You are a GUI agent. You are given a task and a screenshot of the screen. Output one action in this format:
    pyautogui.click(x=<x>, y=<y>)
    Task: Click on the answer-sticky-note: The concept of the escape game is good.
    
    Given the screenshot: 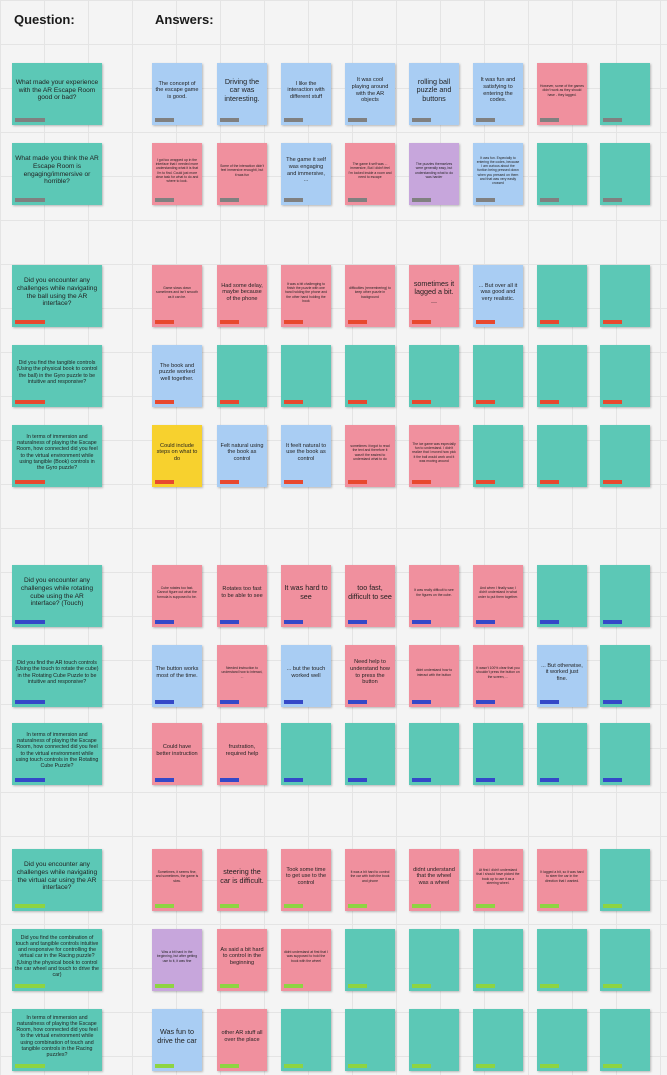 What is the action you would take?
    pyautogui.click(x=177, y=94)
    